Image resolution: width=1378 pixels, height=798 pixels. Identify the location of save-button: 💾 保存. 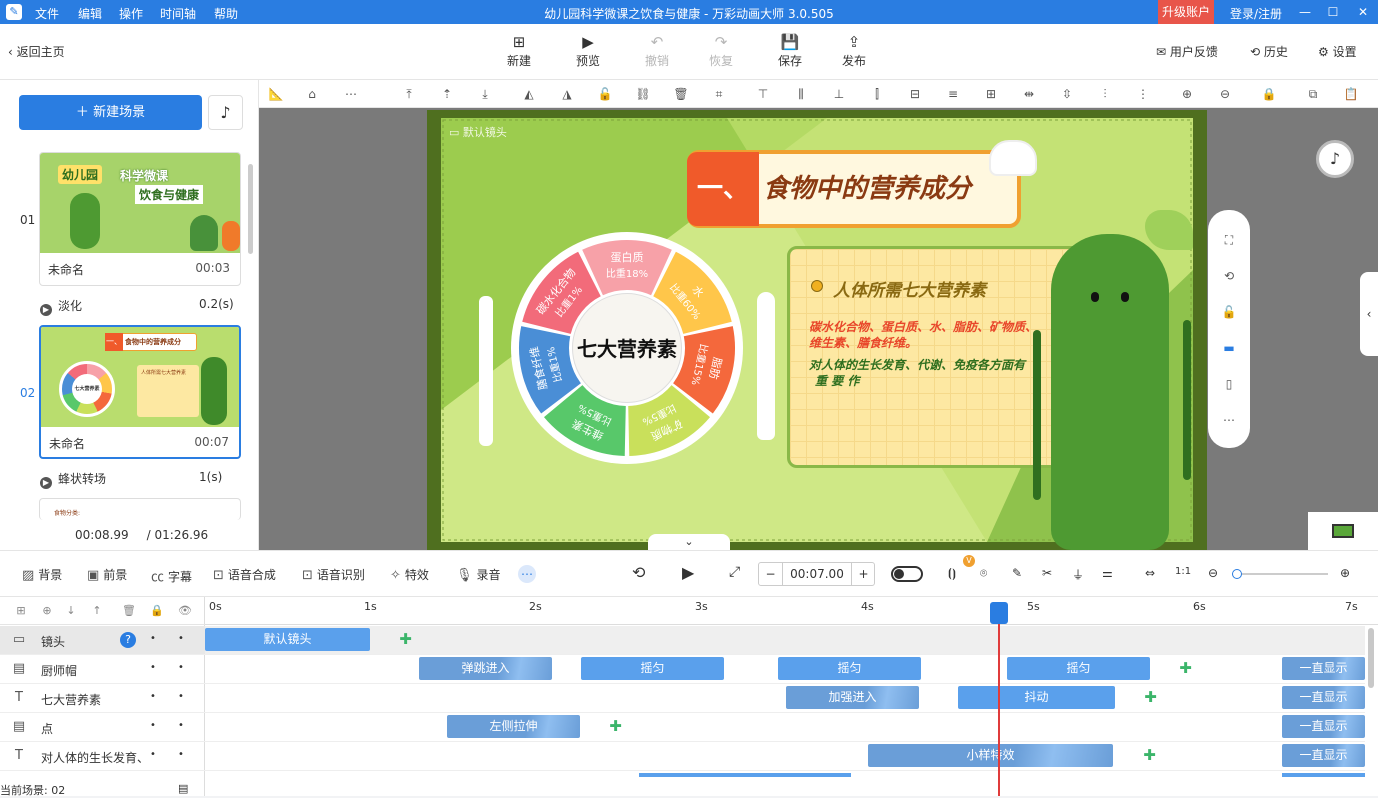
(790, 50).